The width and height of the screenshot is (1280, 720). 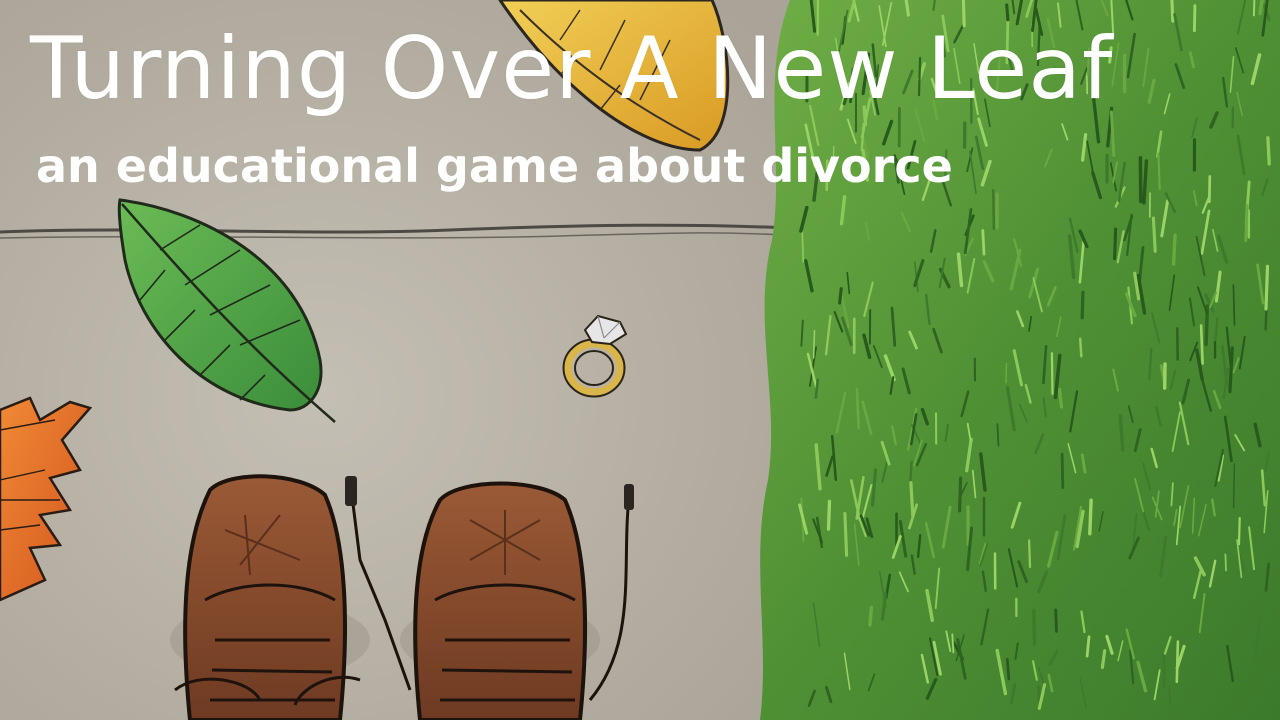 What do you see at coordinates (572, 69) in the screenshot?
I see `game-title: Turning Over A New Leaf` at bounding box center [572, 69].